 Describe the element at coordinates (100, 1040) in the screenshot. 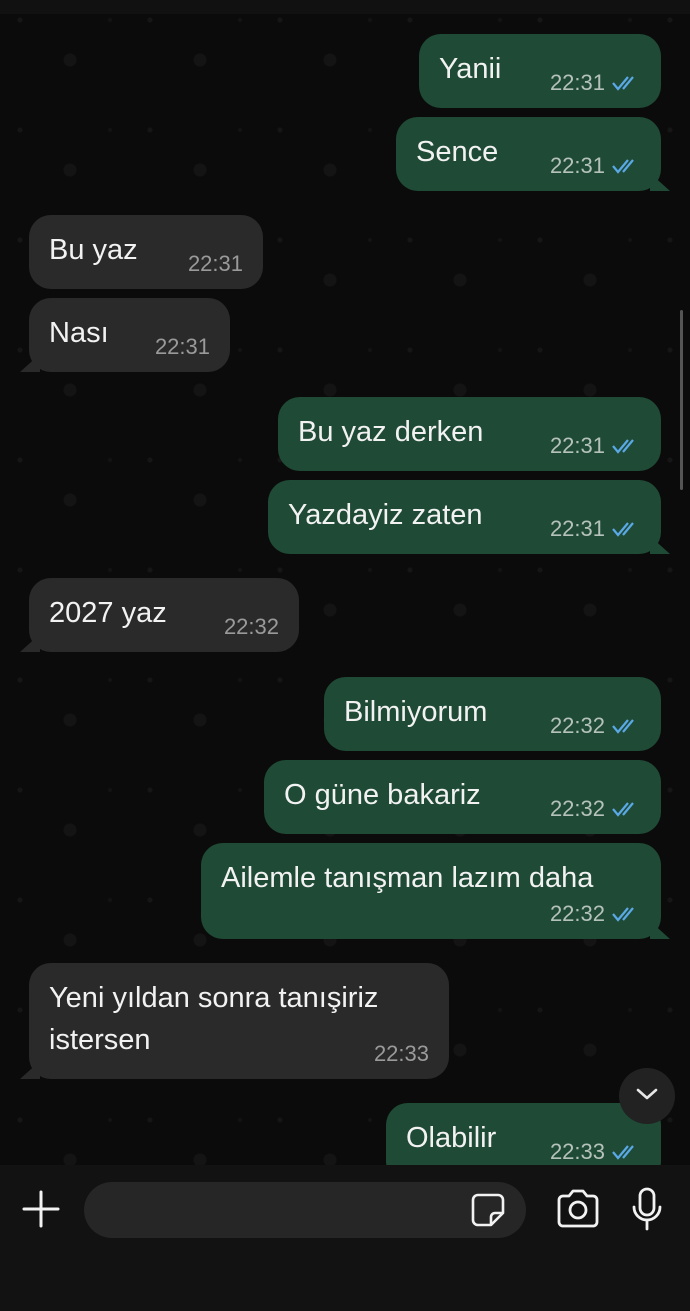

I see `message-text-line2: istersen` at that location.